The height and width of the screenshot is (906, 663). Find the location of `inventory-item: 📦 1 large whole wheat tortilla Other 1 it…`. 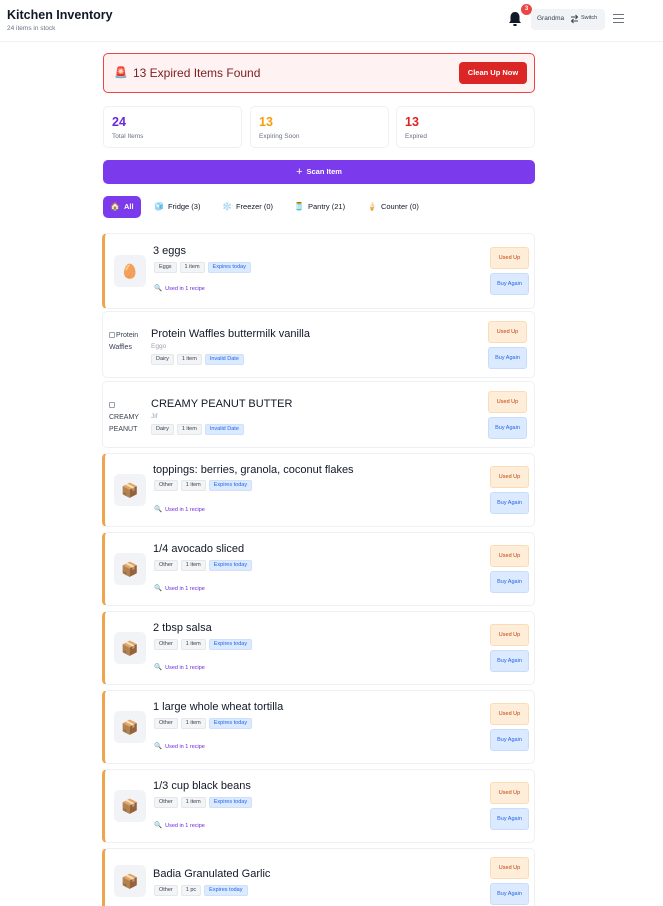

inventory-item: 📦 1 large whole wheat tortilla Other 1 it… is located at coordinates (318, 727).